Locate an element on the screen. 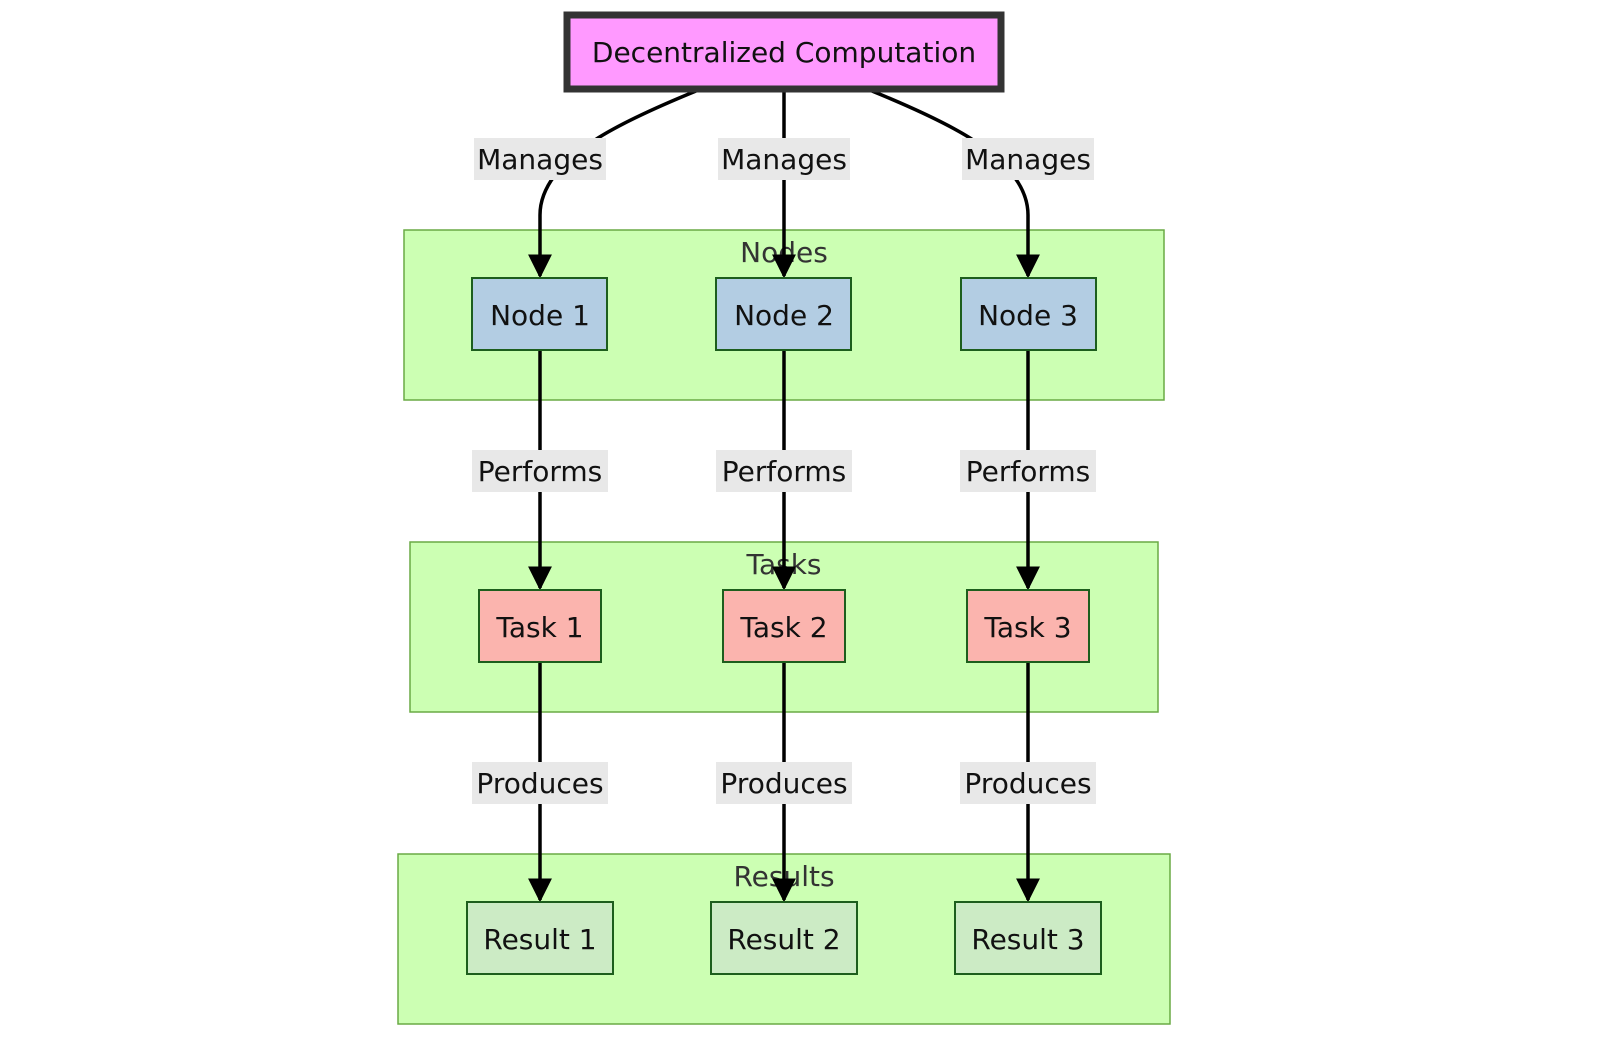 This screenshot has width=1600, height=1060. node-3-label: Node 3 is located at coordinates (1028, 315).